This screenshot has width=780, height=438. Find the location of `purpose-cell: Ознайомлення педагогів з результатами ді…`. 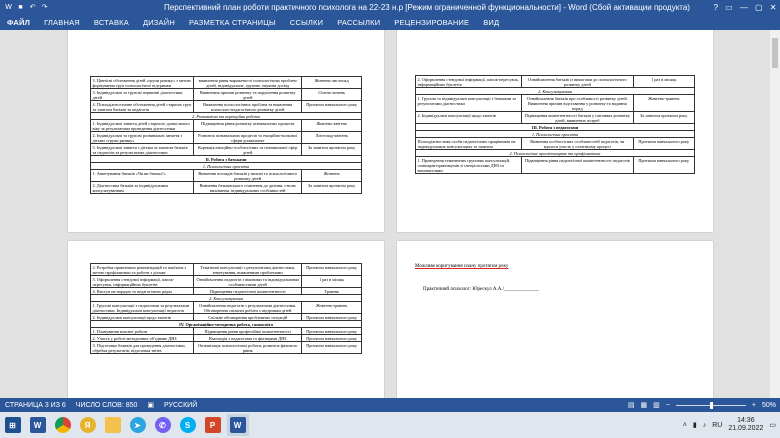

purpose-cell: Ознайомлення педагогів з результатами ді… is located at coordinates (247, 307).